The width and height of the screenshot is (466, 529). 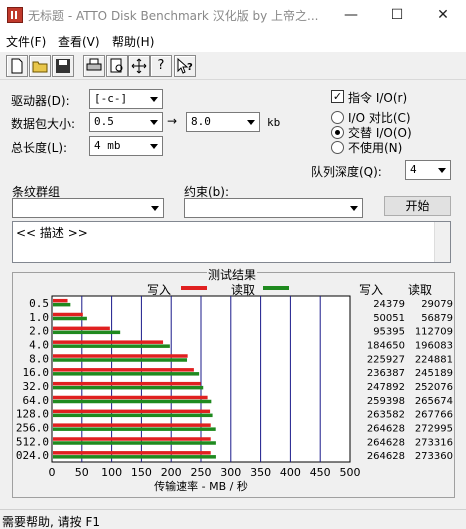 What do you see at coordinates (79, 41) in the screenshot?
I see `menu-view: 查看(V)` at bounding box center [79, 41].